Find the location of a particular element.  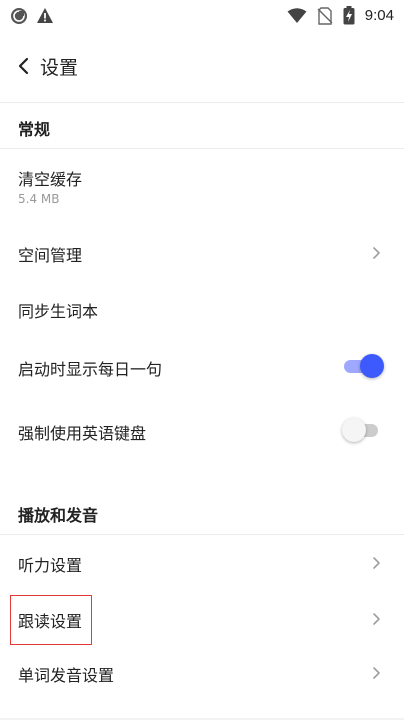

settings-item-force-english-keyboard: 强制使用英语键盘 is located at coordinates (202, 430).